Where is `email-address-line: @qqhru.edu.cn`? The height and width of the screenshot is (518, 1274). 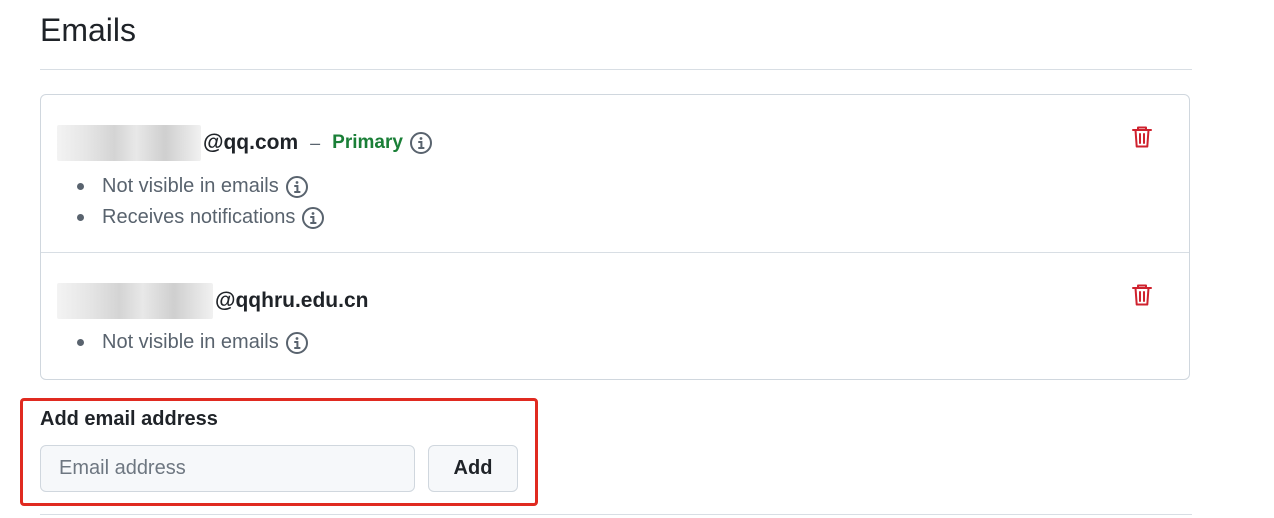 email-address-line: @qqhru.edu.cn is located at coordinates (212, 301).